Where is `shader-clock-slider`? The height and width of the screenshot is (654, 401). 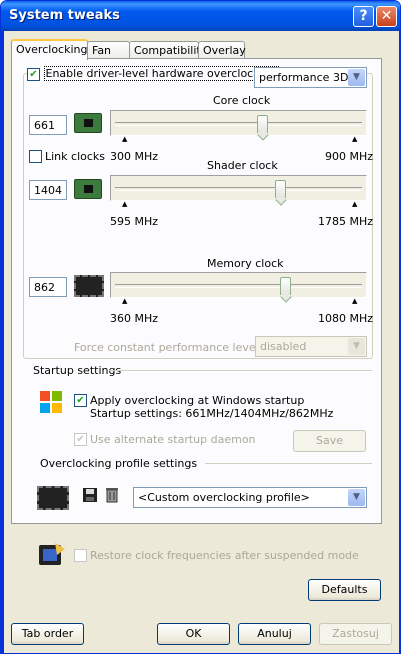 shader-clock-slider is located at coordinates (238, 188).